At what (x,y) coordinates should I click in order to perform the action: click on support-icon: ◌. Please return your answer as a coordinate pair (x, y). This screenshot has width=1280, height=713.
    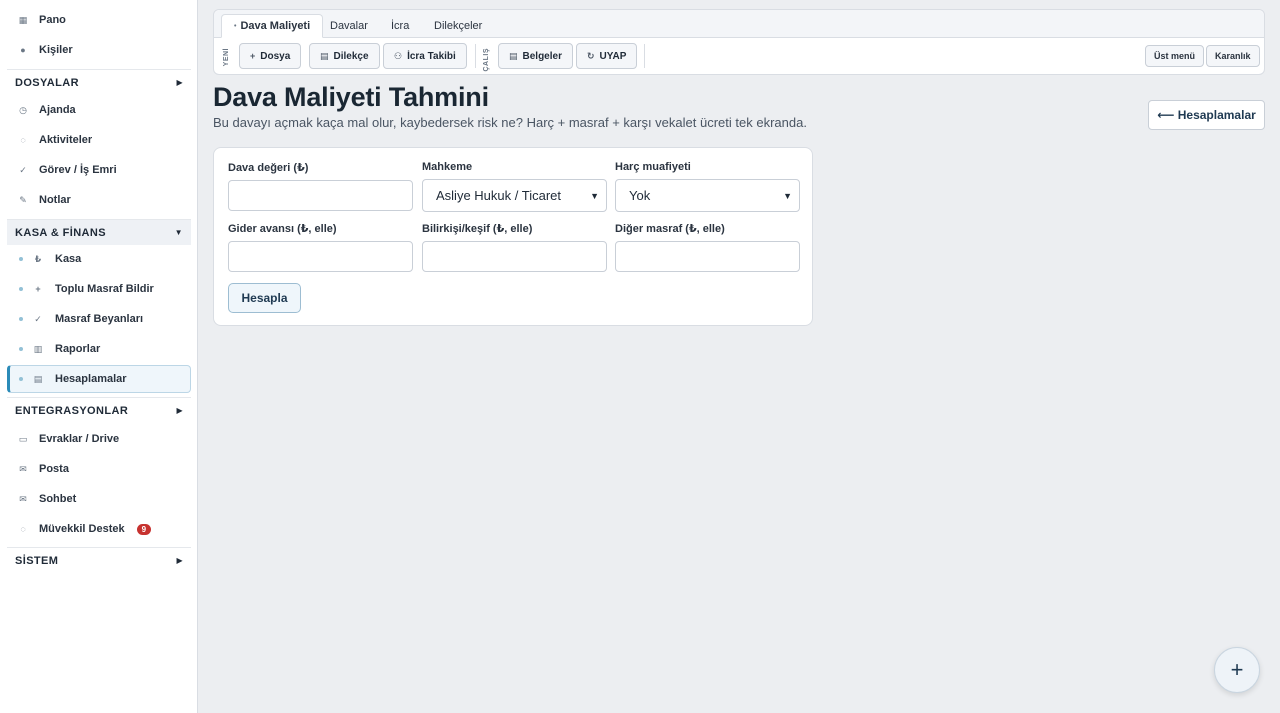
    Looking at the image, I should click on (23, 529).